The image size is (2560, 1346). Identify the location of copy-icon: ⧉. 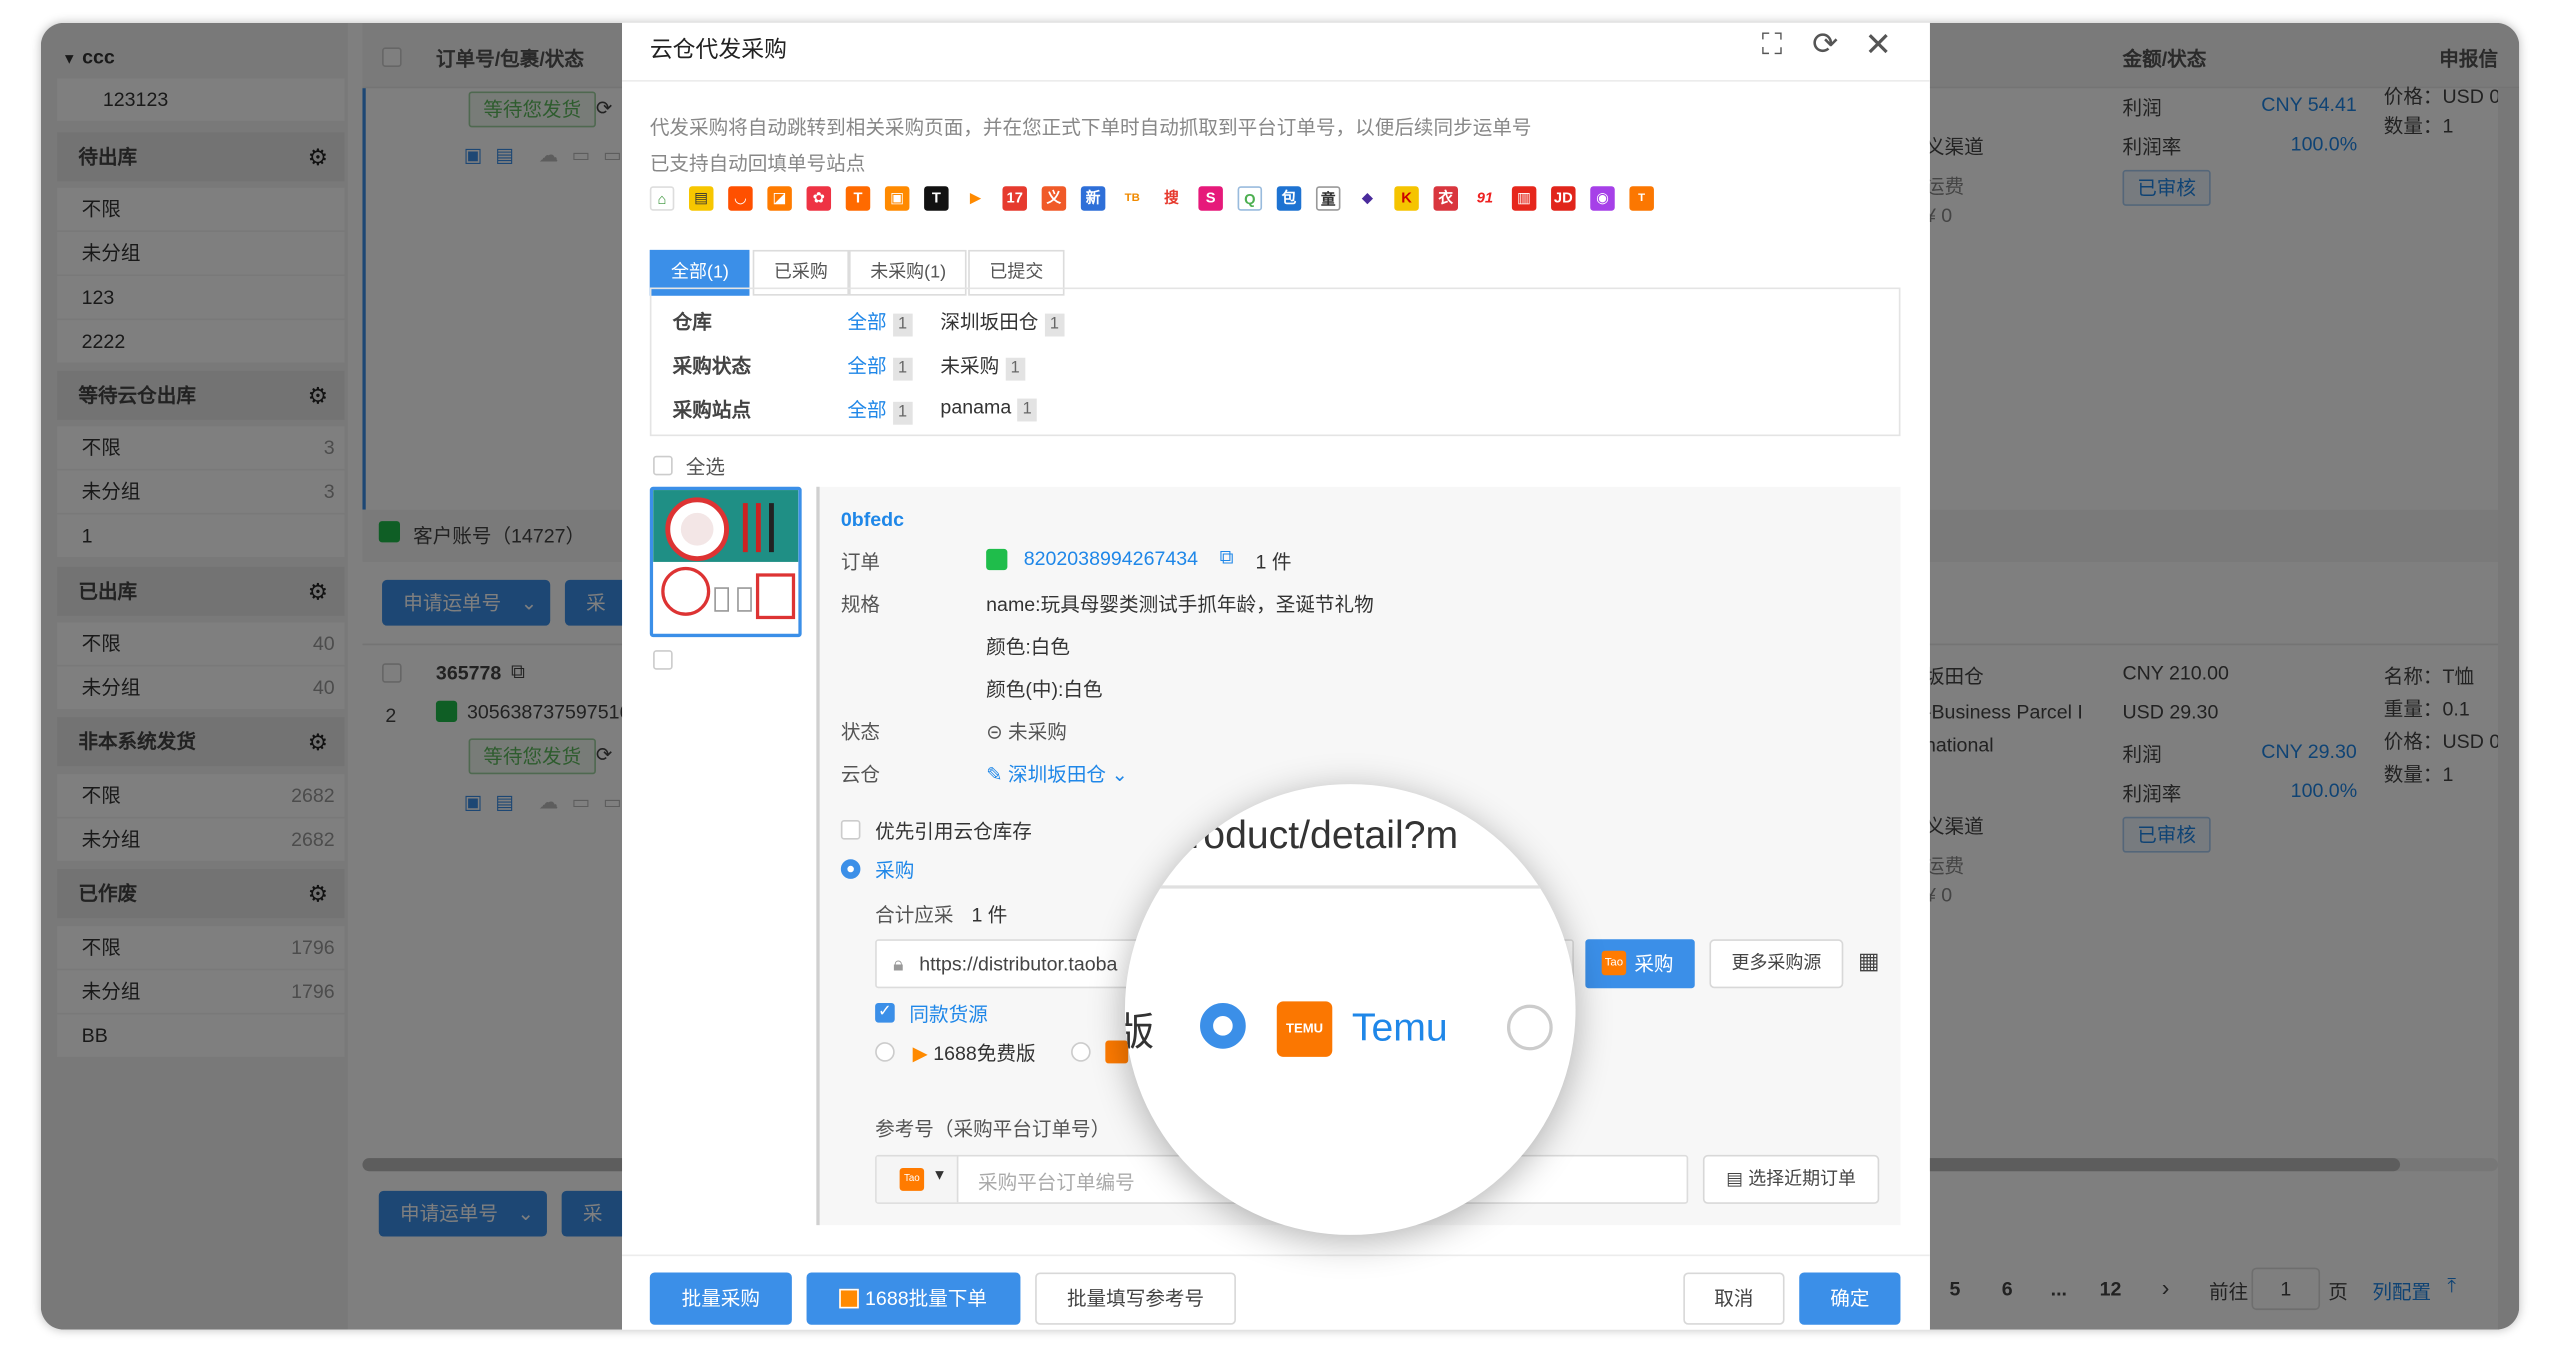
(1227, 558).